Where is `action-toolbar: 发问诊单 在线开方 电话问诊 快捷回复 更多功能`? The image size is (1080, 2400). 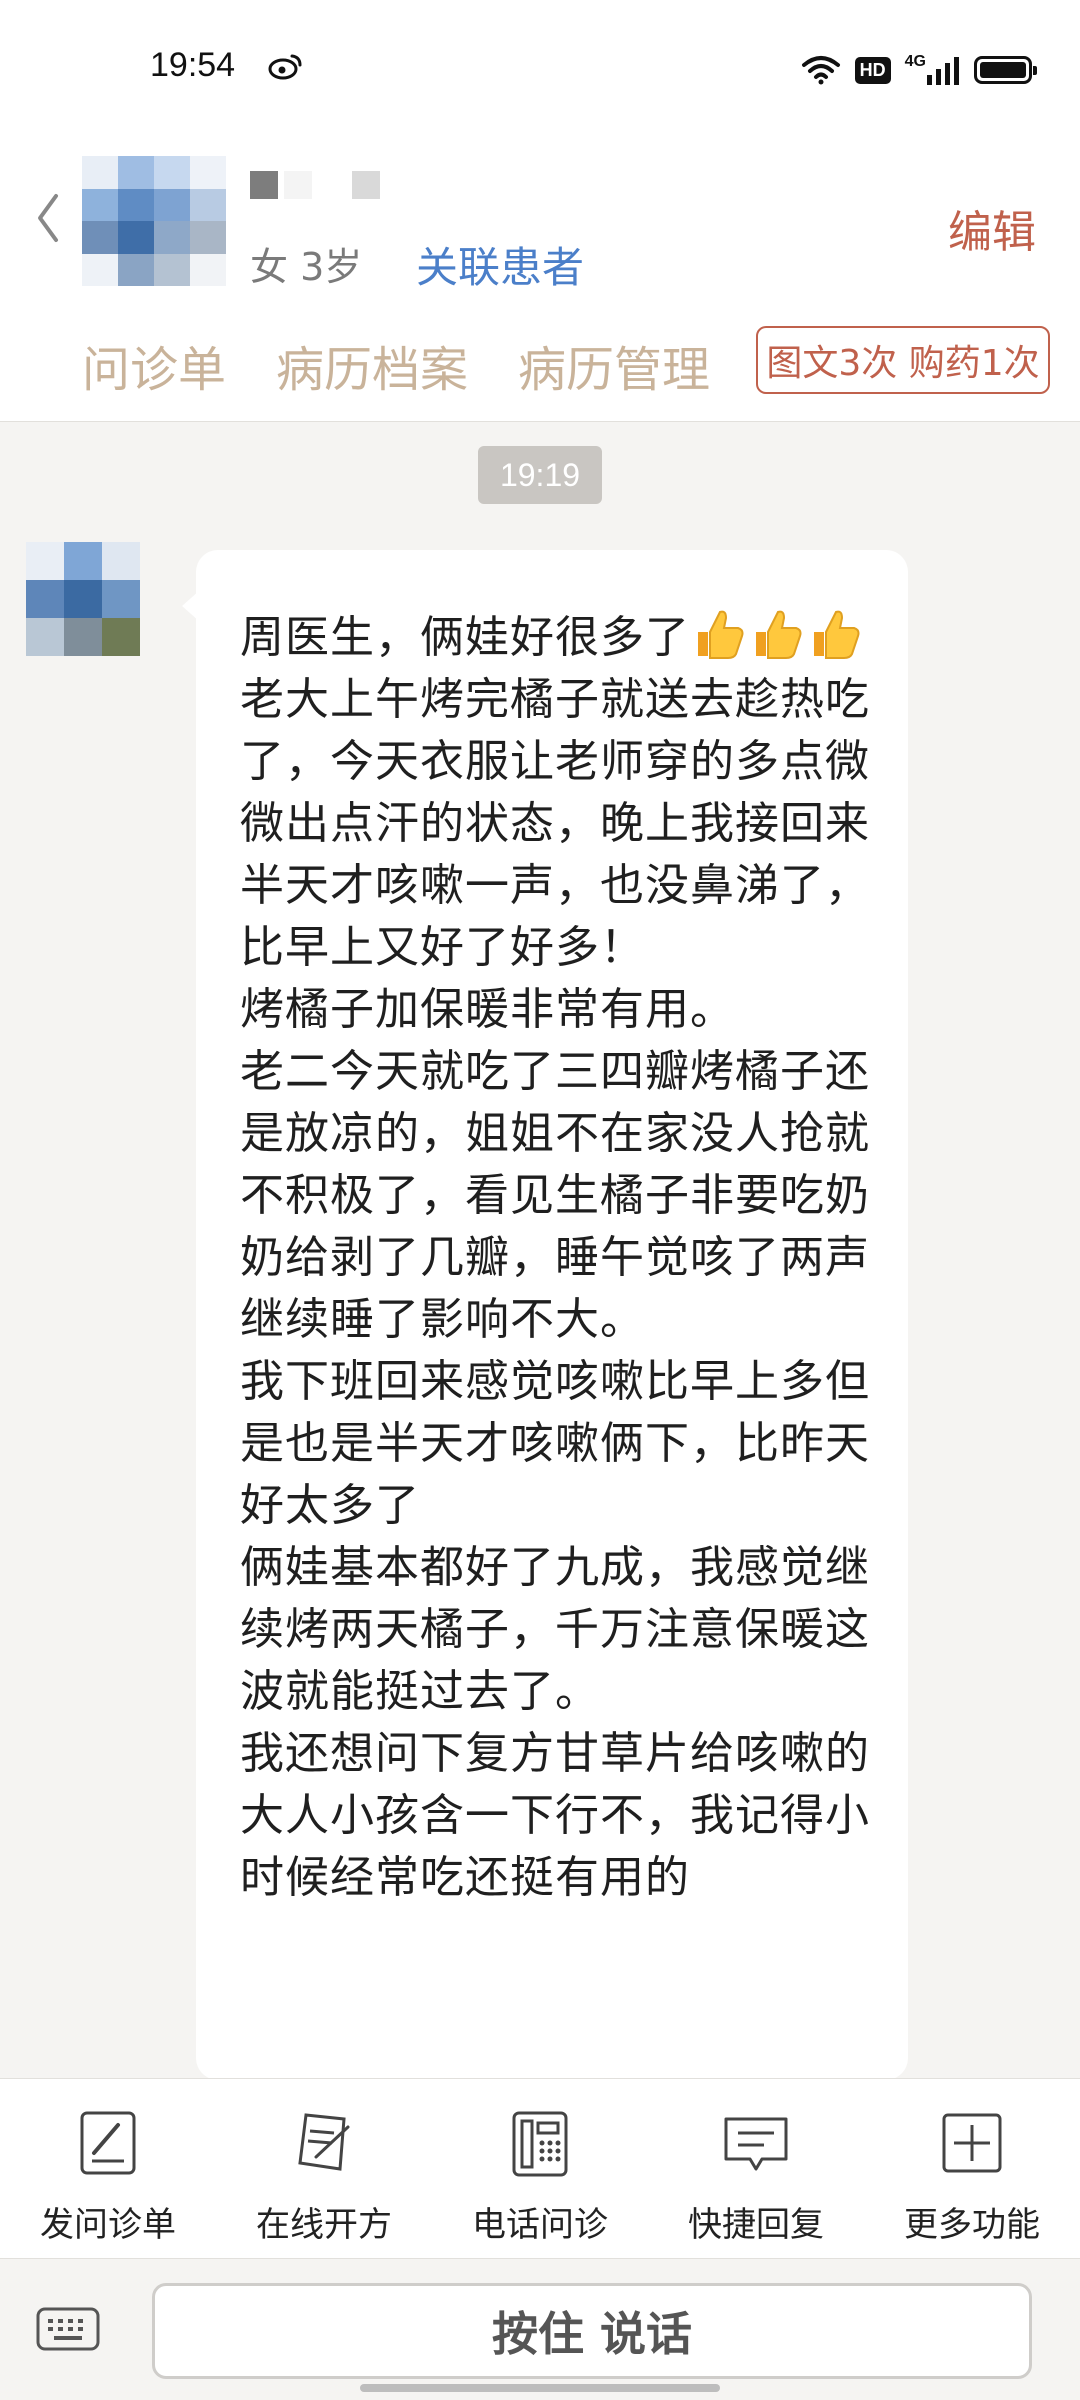
action-toolbar: 发问诊单 在线开方 电话问诊 快捷回复 更多功能 is located at coordinates (540, 2168).